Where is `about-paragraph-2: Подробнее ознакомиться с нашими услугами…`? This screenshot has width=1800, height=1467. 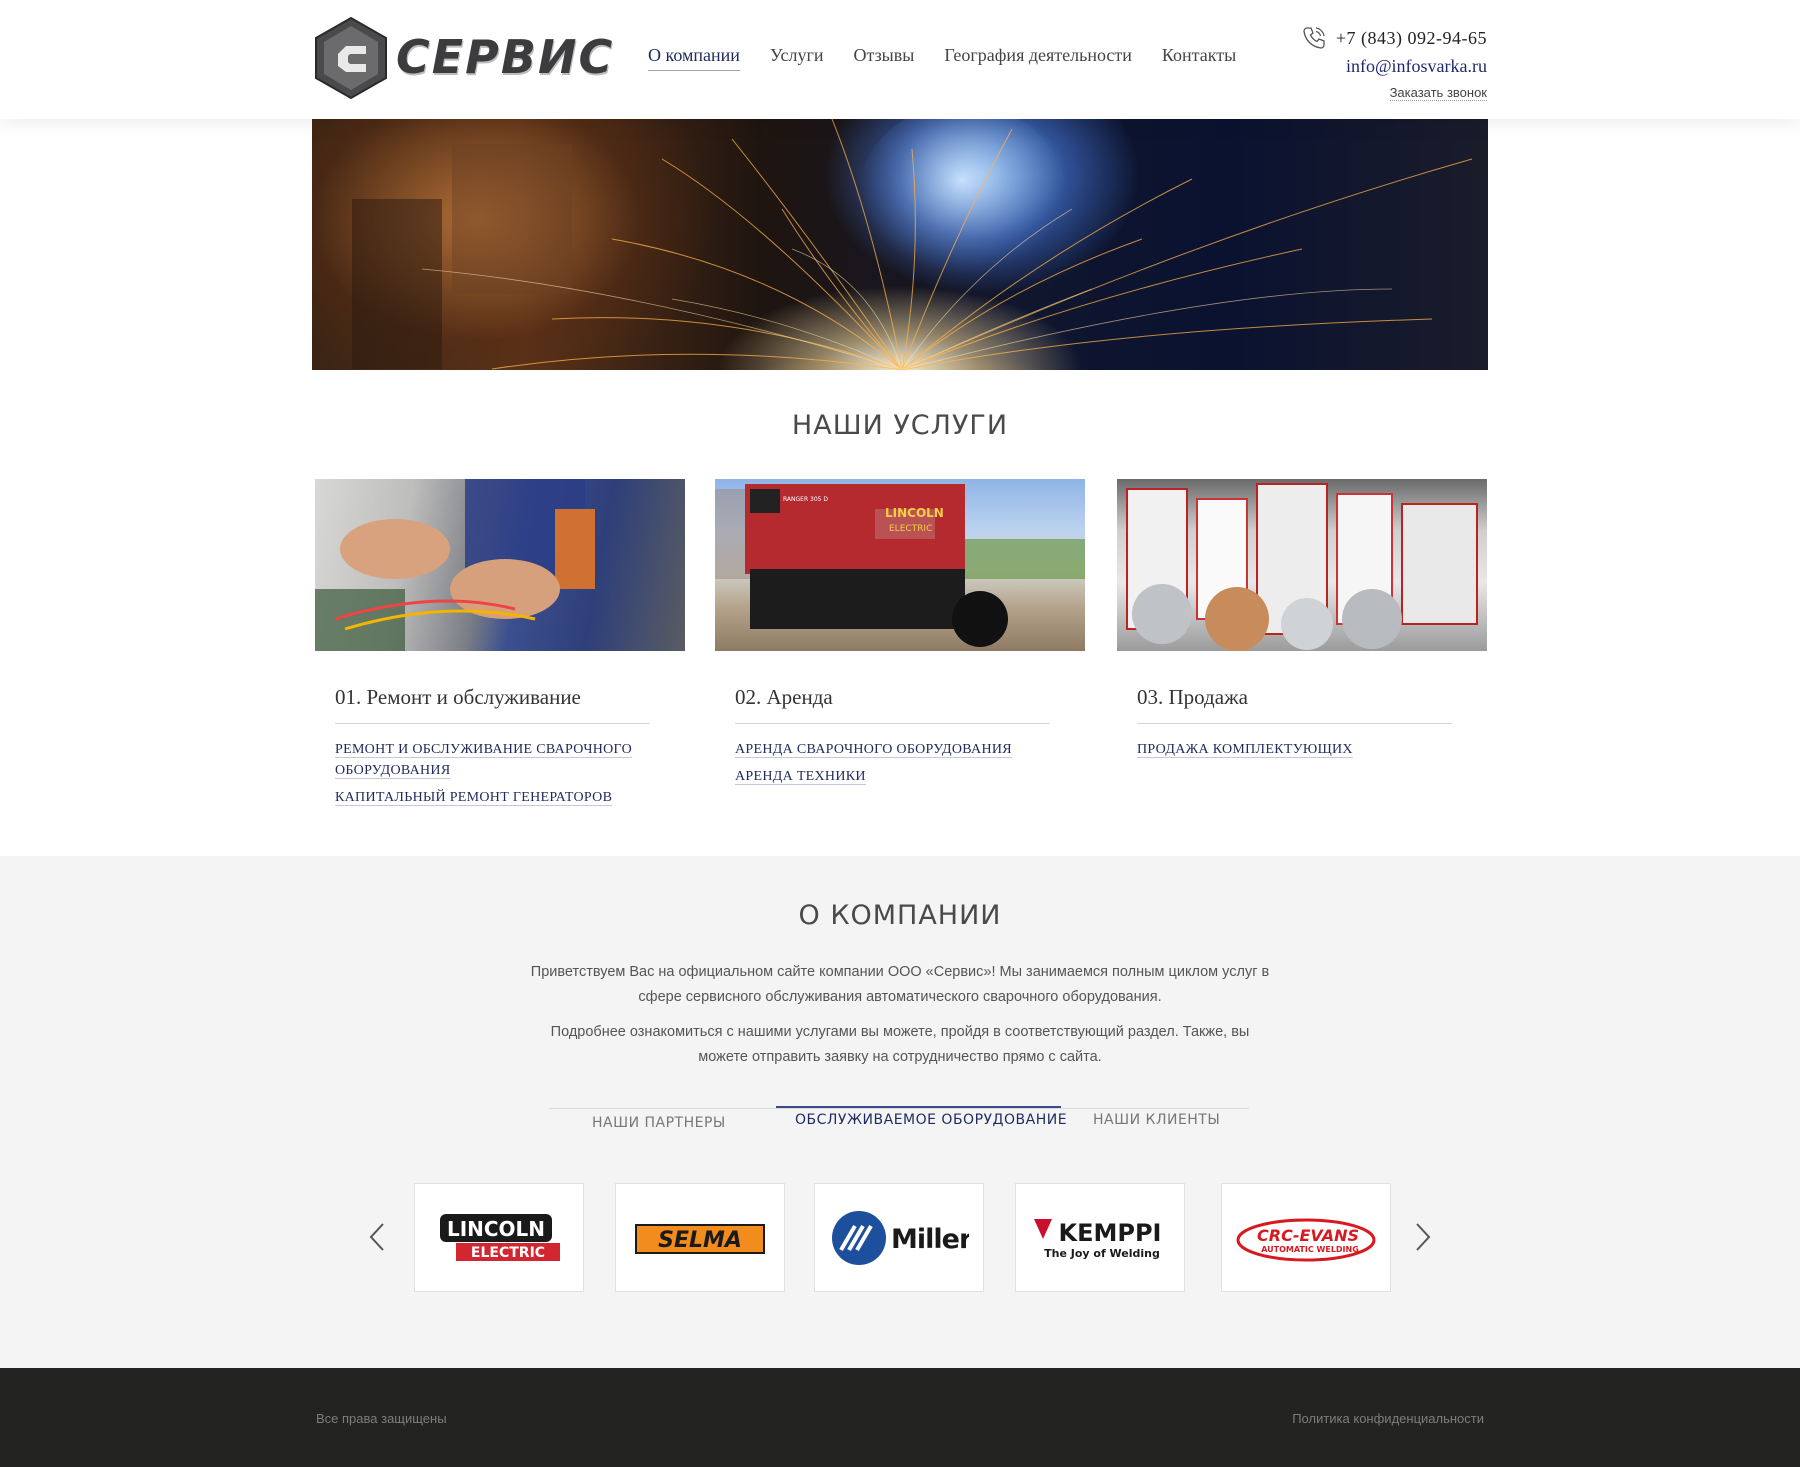 about-paragraph-2: Подробнее ознакомиться с нашими услугами… is located at coordinates (900, 1045).